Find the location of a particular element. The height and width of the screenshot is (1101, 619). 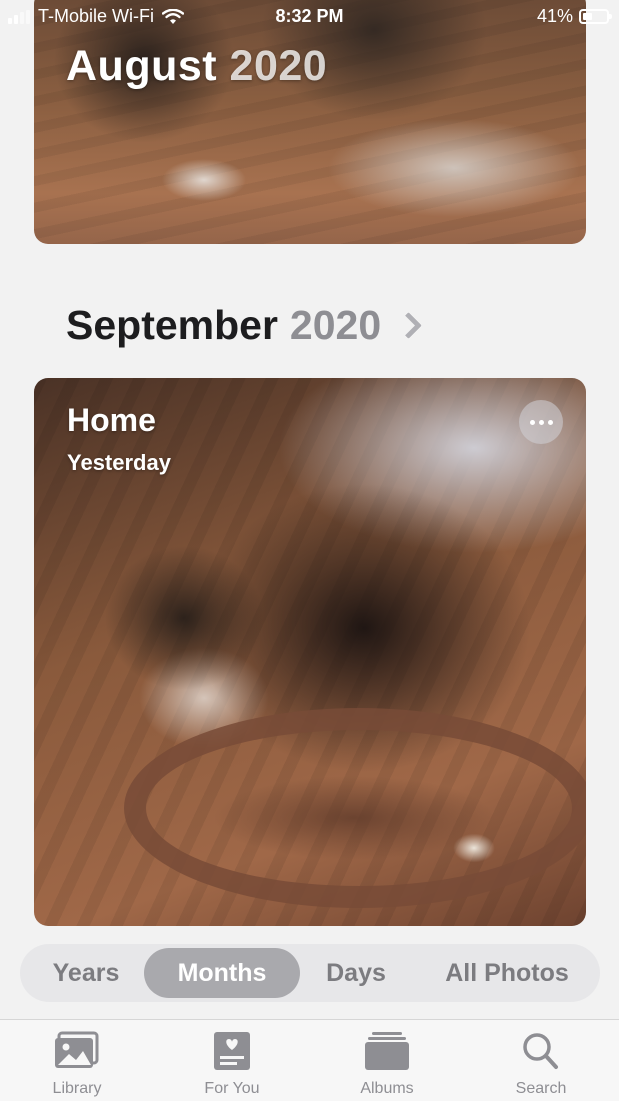

search-icon is located at coordinates (540, 1051).